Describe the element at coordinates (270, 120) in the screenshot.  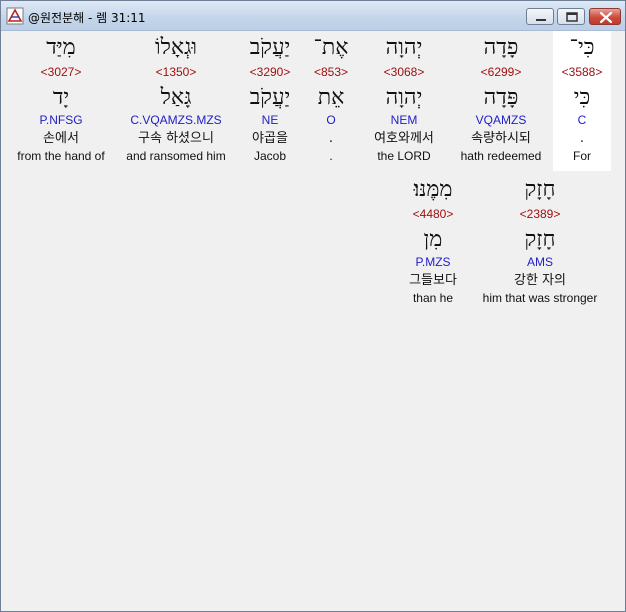
I see `parse-code: NE` at that location.